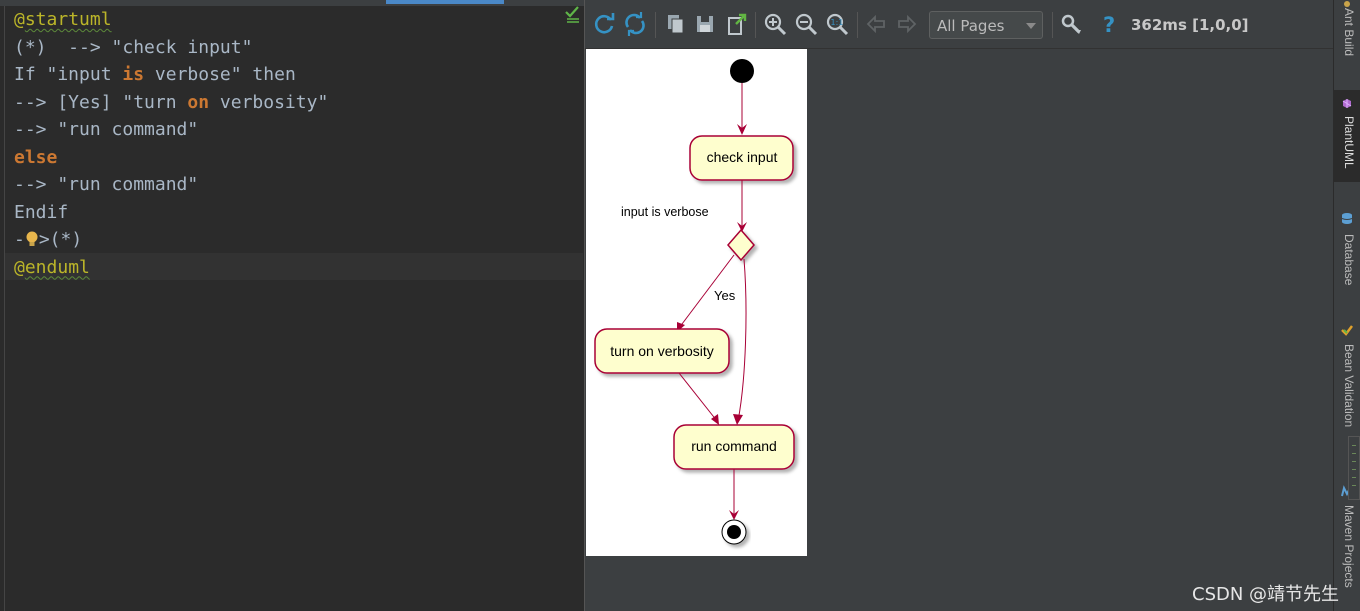  What do you see at coordinates (742, 157) in the screenshot?
I see `activity-check-input-label: check input` at bounding box center [742, 157].